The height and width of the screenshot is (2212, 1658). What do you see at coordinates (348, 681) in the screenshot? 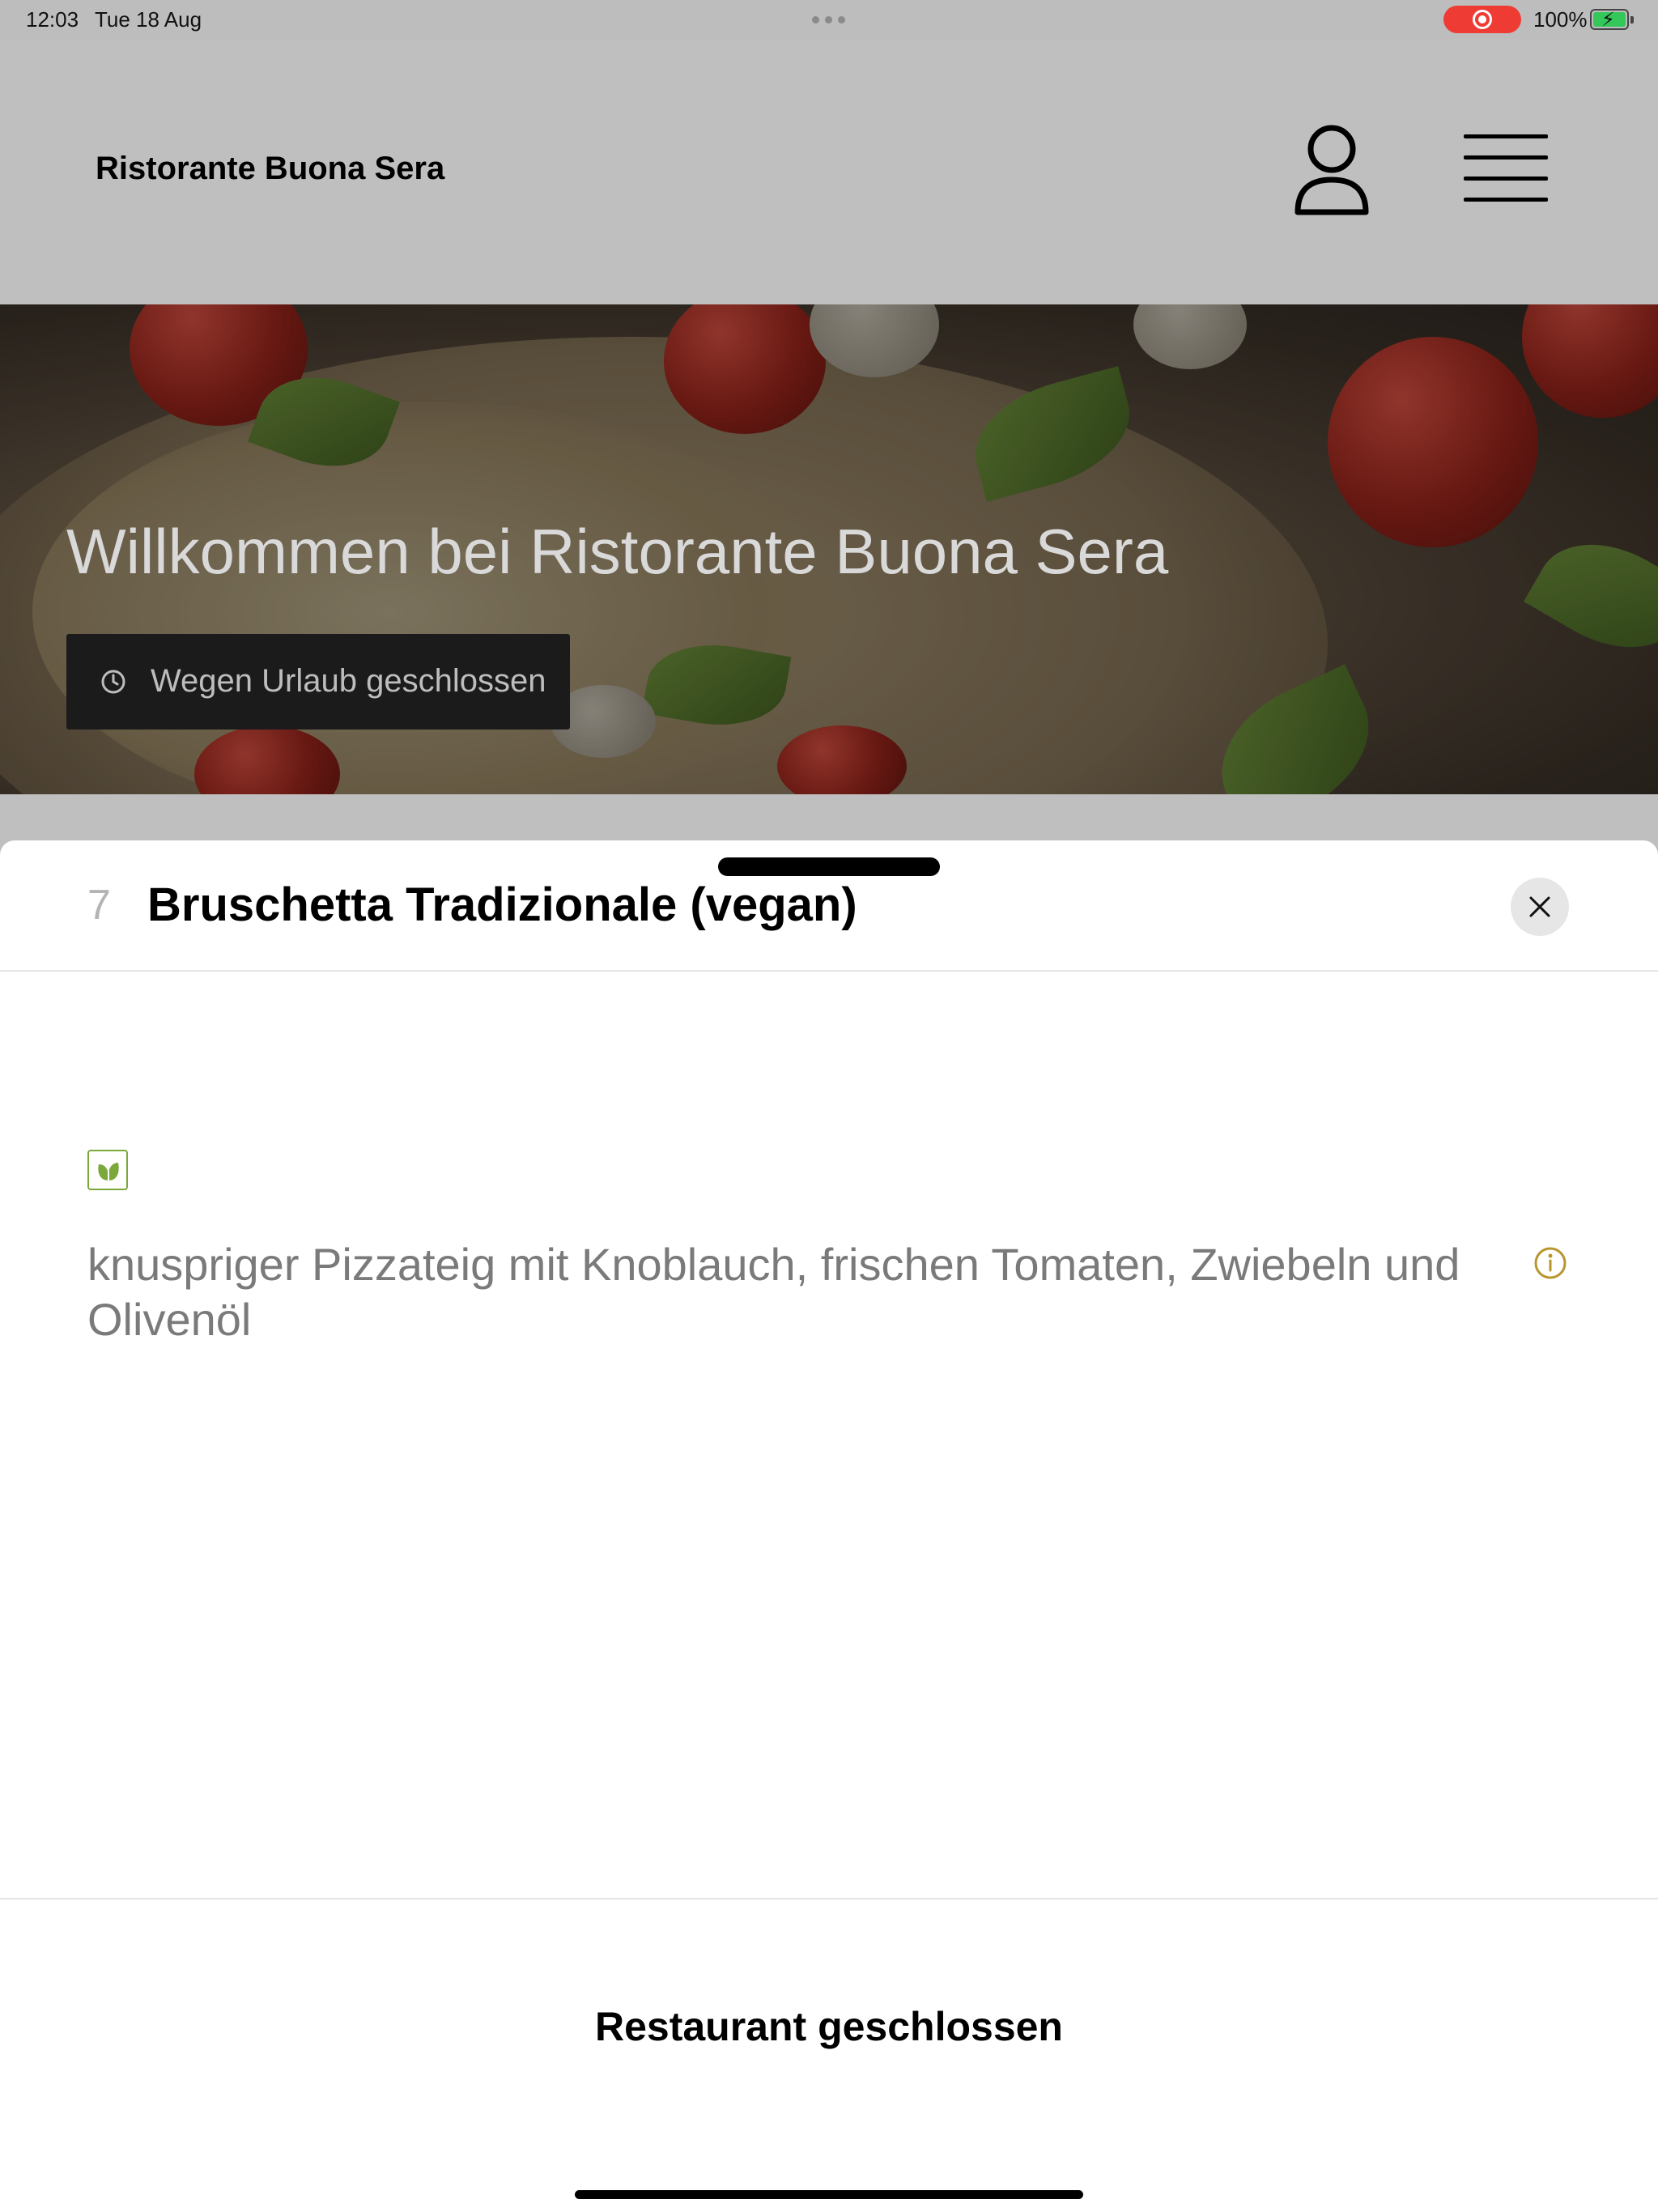
I see `status-badge-label: Wegen Urlaub geschlossen` at bounding box center [348, 681].